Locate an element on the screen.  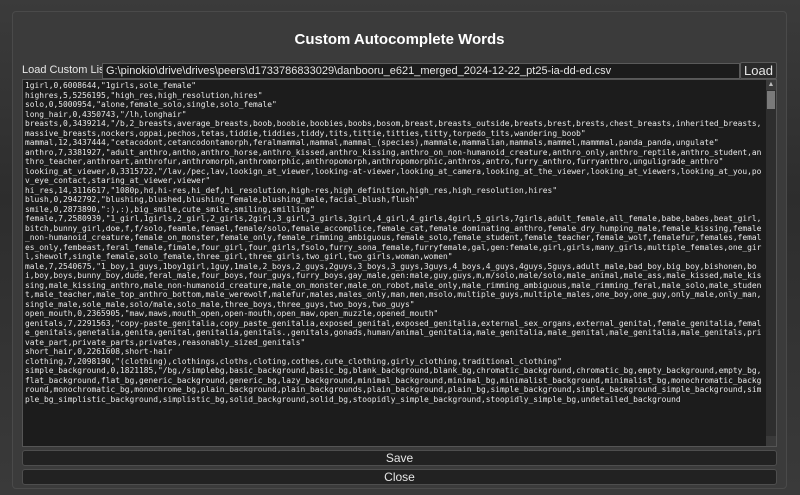
save-button: Save is located at coordinates (399, 458).